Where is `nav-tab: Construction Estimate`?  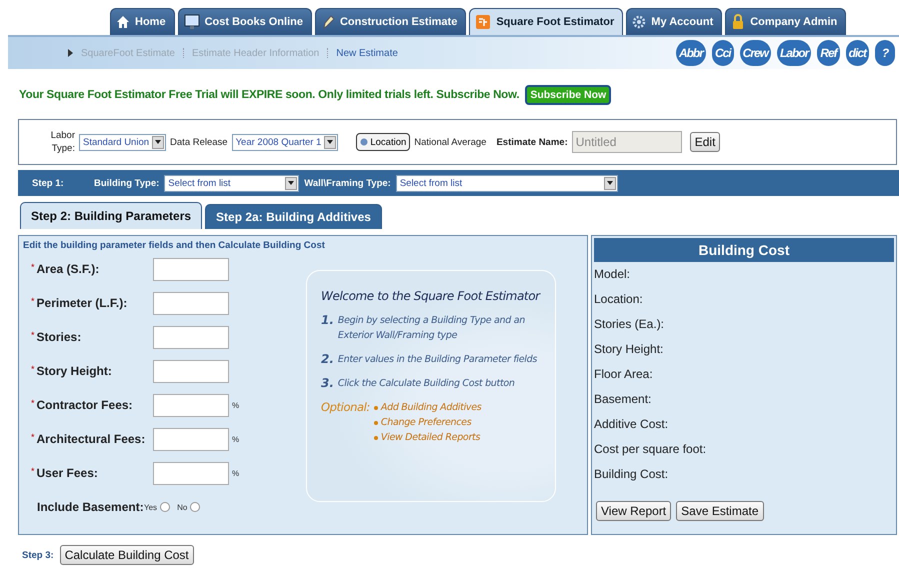
nav-tab: Construction Estimate is located at coordinates (390, 21).